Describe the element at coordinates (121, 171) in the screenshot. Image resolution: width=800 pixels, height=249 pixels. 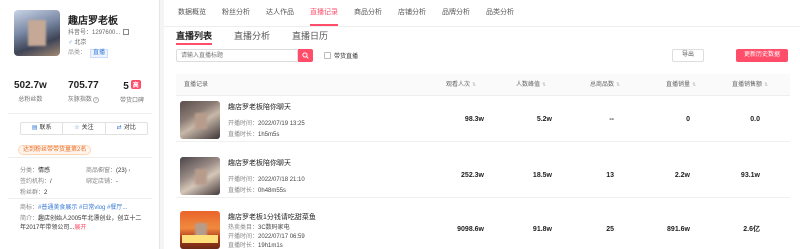
I see `info-value: (23)` at that location.